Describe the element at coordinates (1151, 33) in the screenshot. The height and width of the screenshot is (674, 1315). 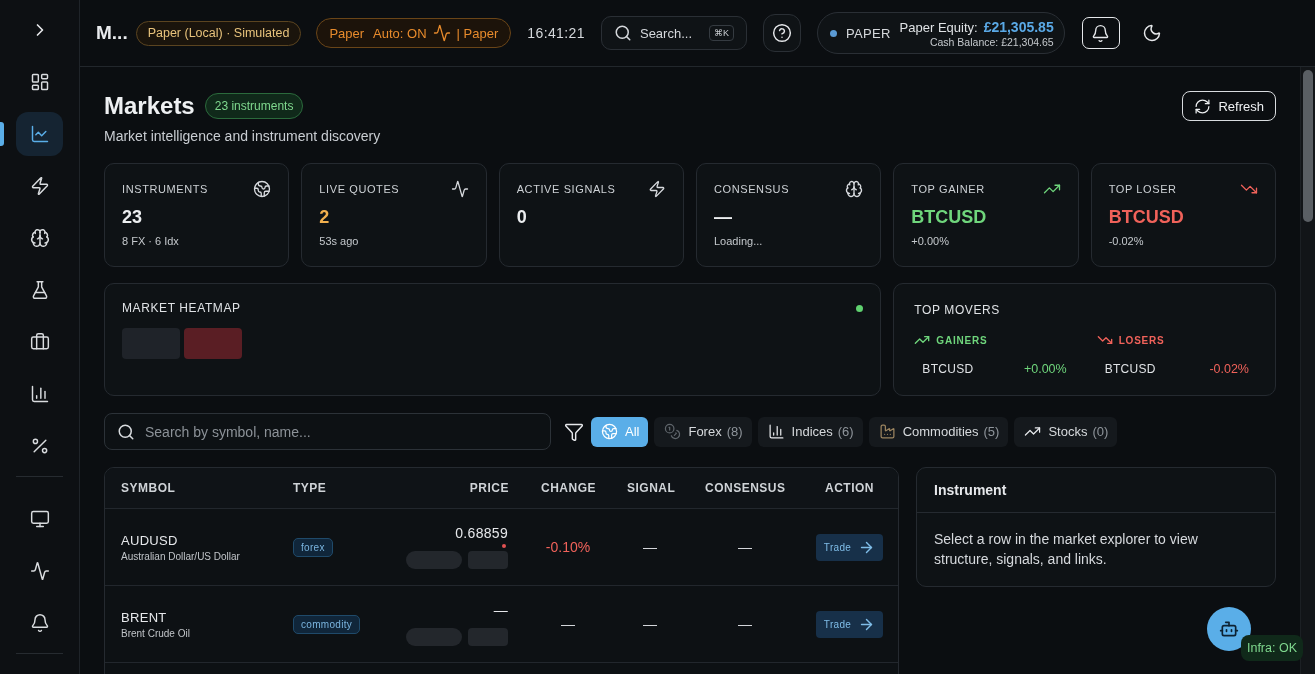
I see `moon-icon` at that location.